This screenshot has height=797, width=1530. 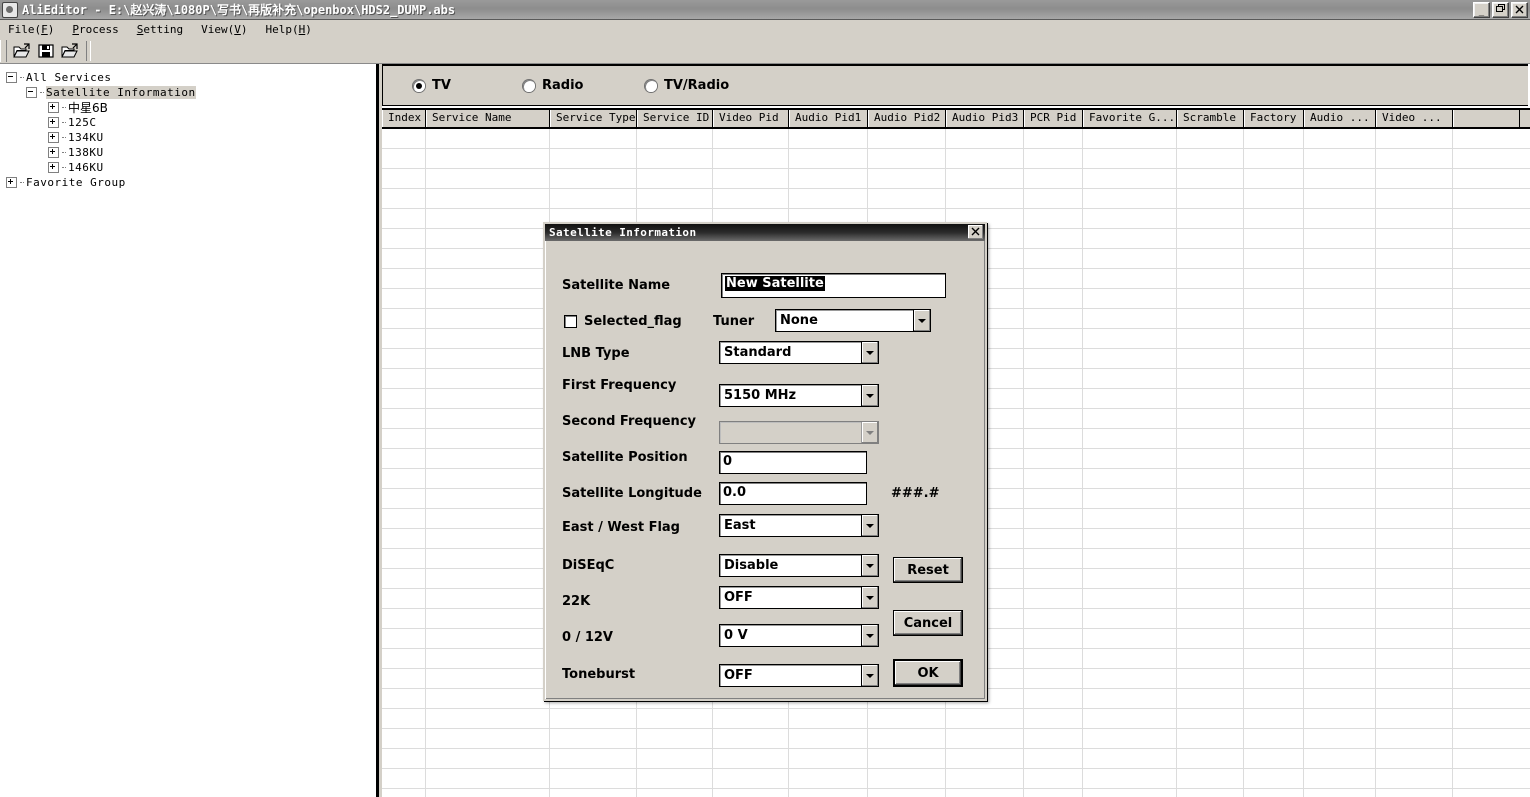 What do you see at coordinates (675, 118) in the screenshot?
I see `column-header-service-id: Service ID` at bounding box center [675, 118].